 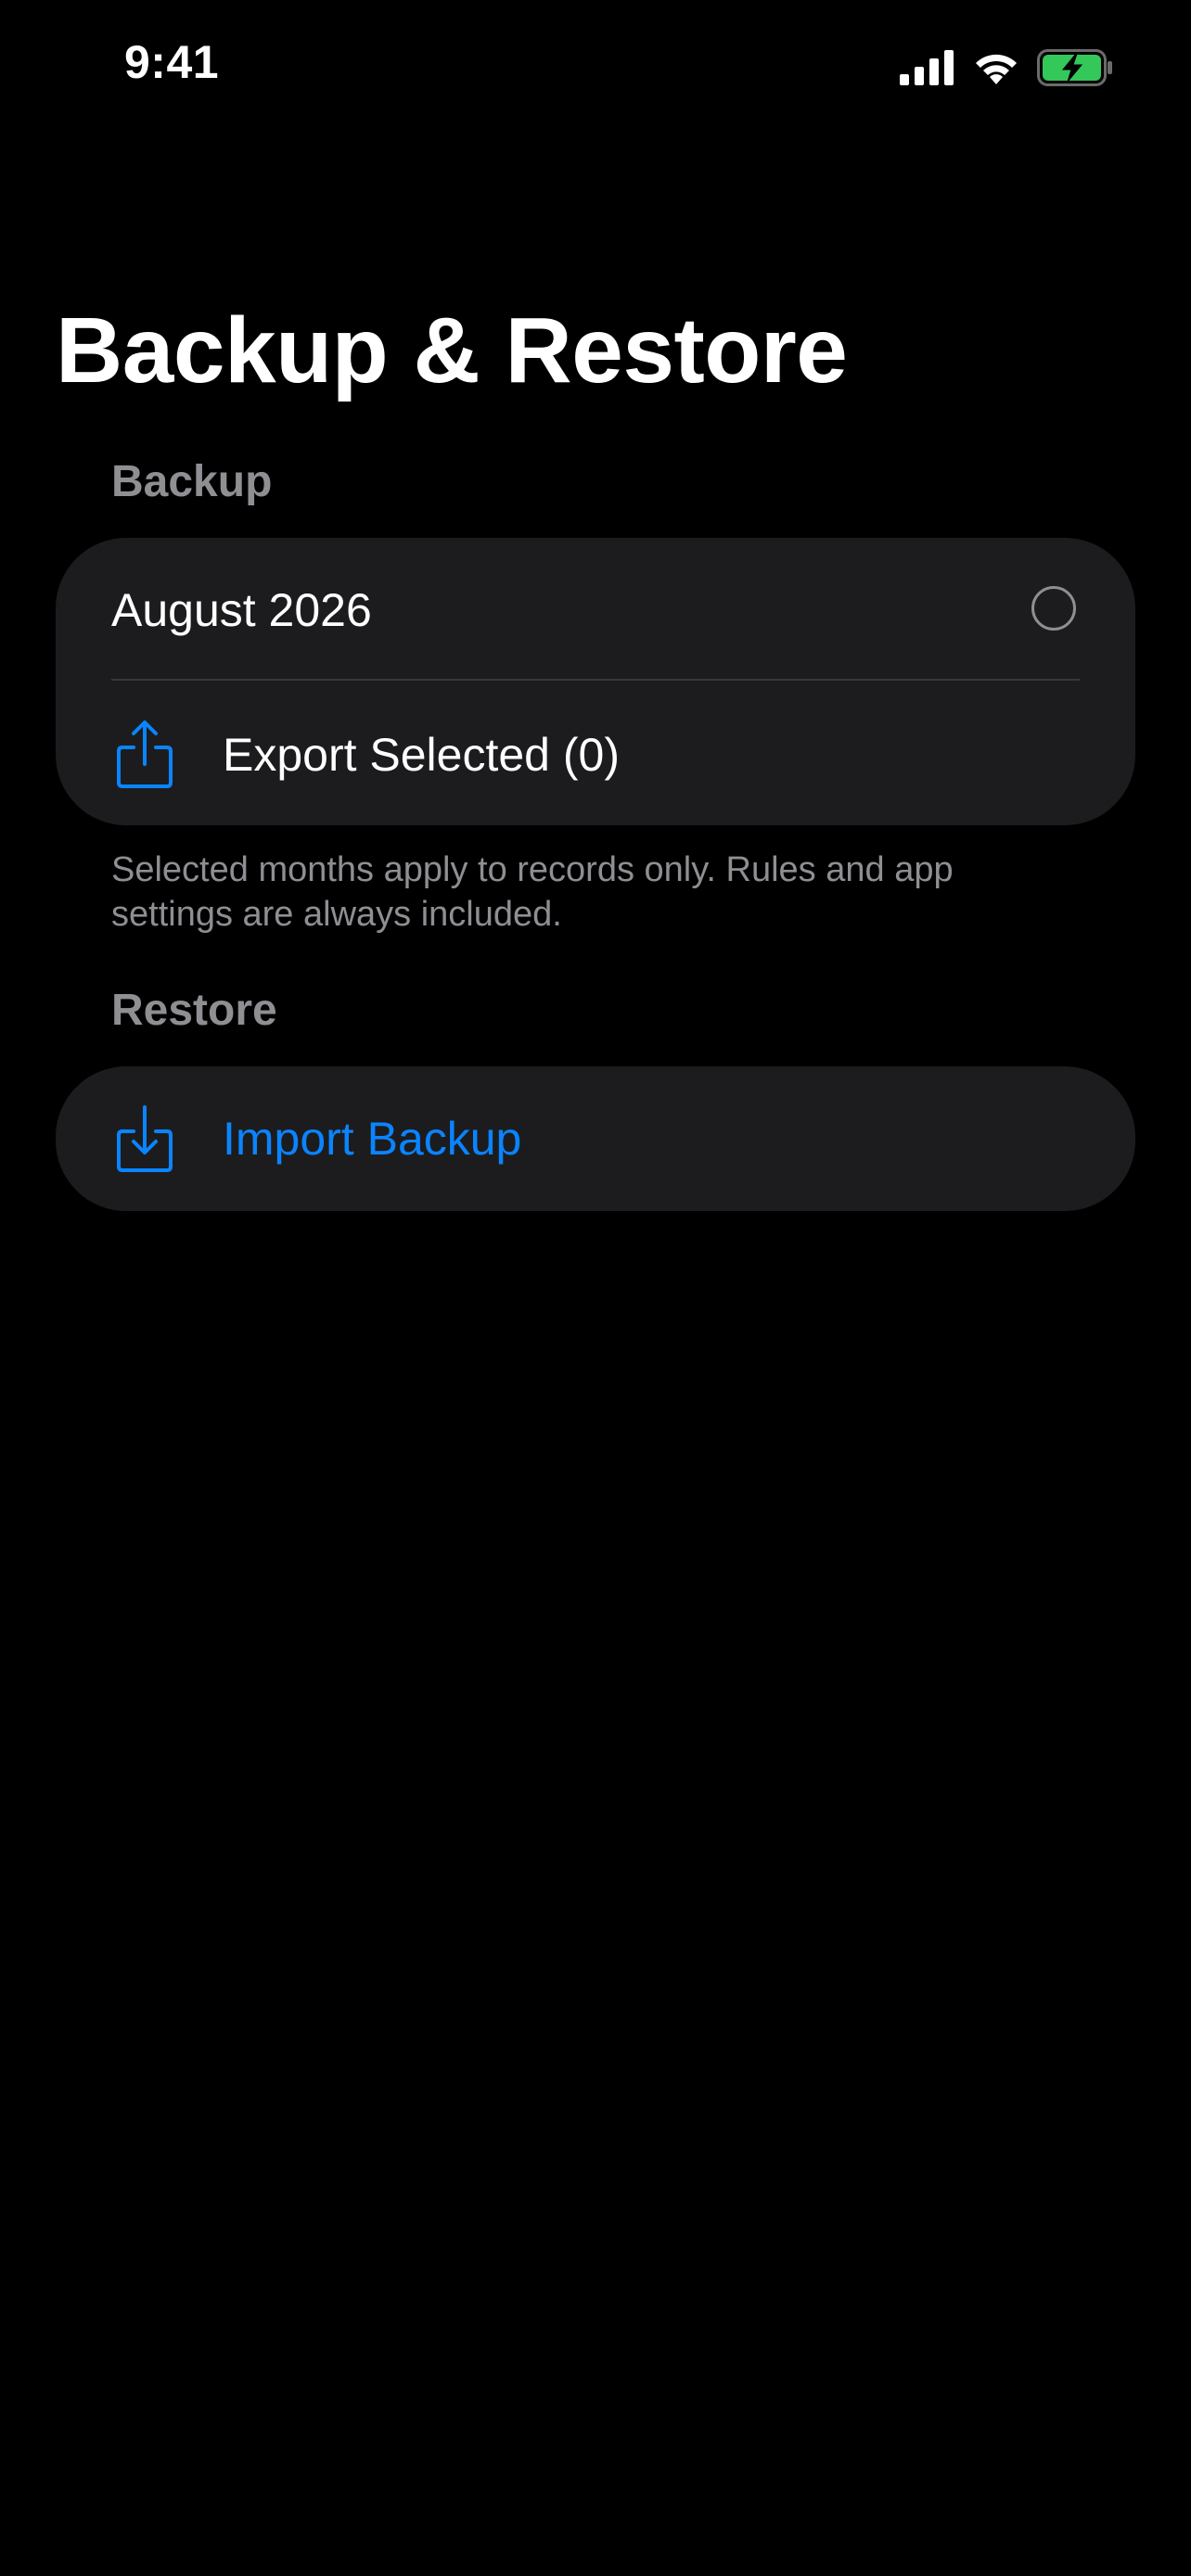 What do you see at coordinates (145, 755) in the screenshot?
I see `share-icon` at bounding box center [145, 755].